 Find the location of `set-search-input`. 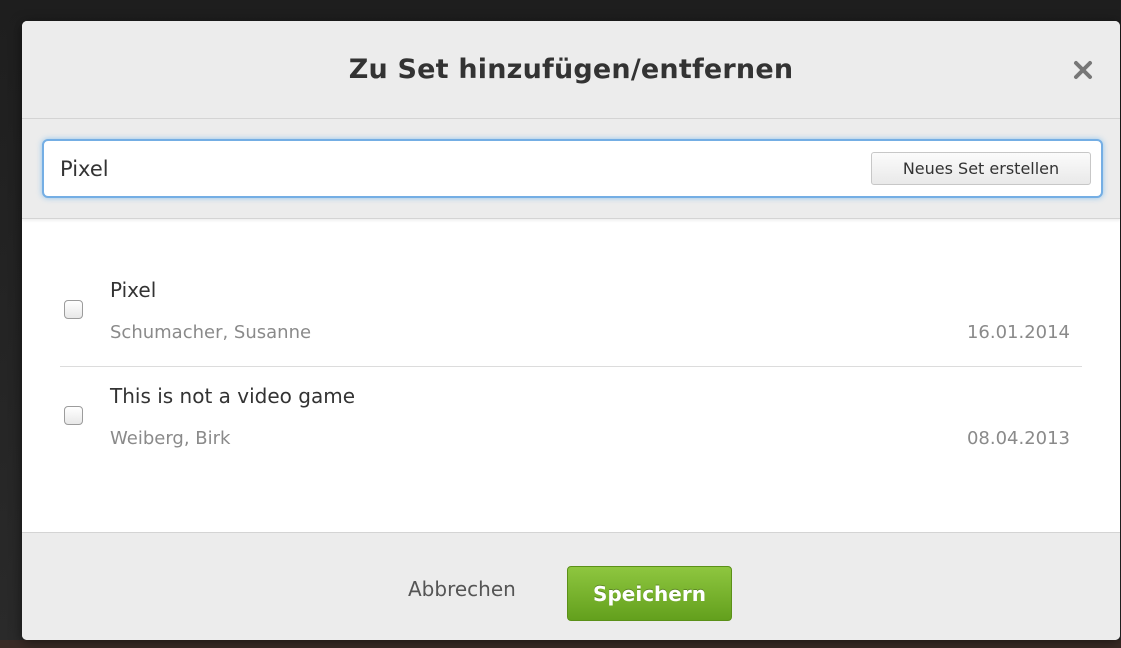

set-search-input is located at coordinates (450, 168).